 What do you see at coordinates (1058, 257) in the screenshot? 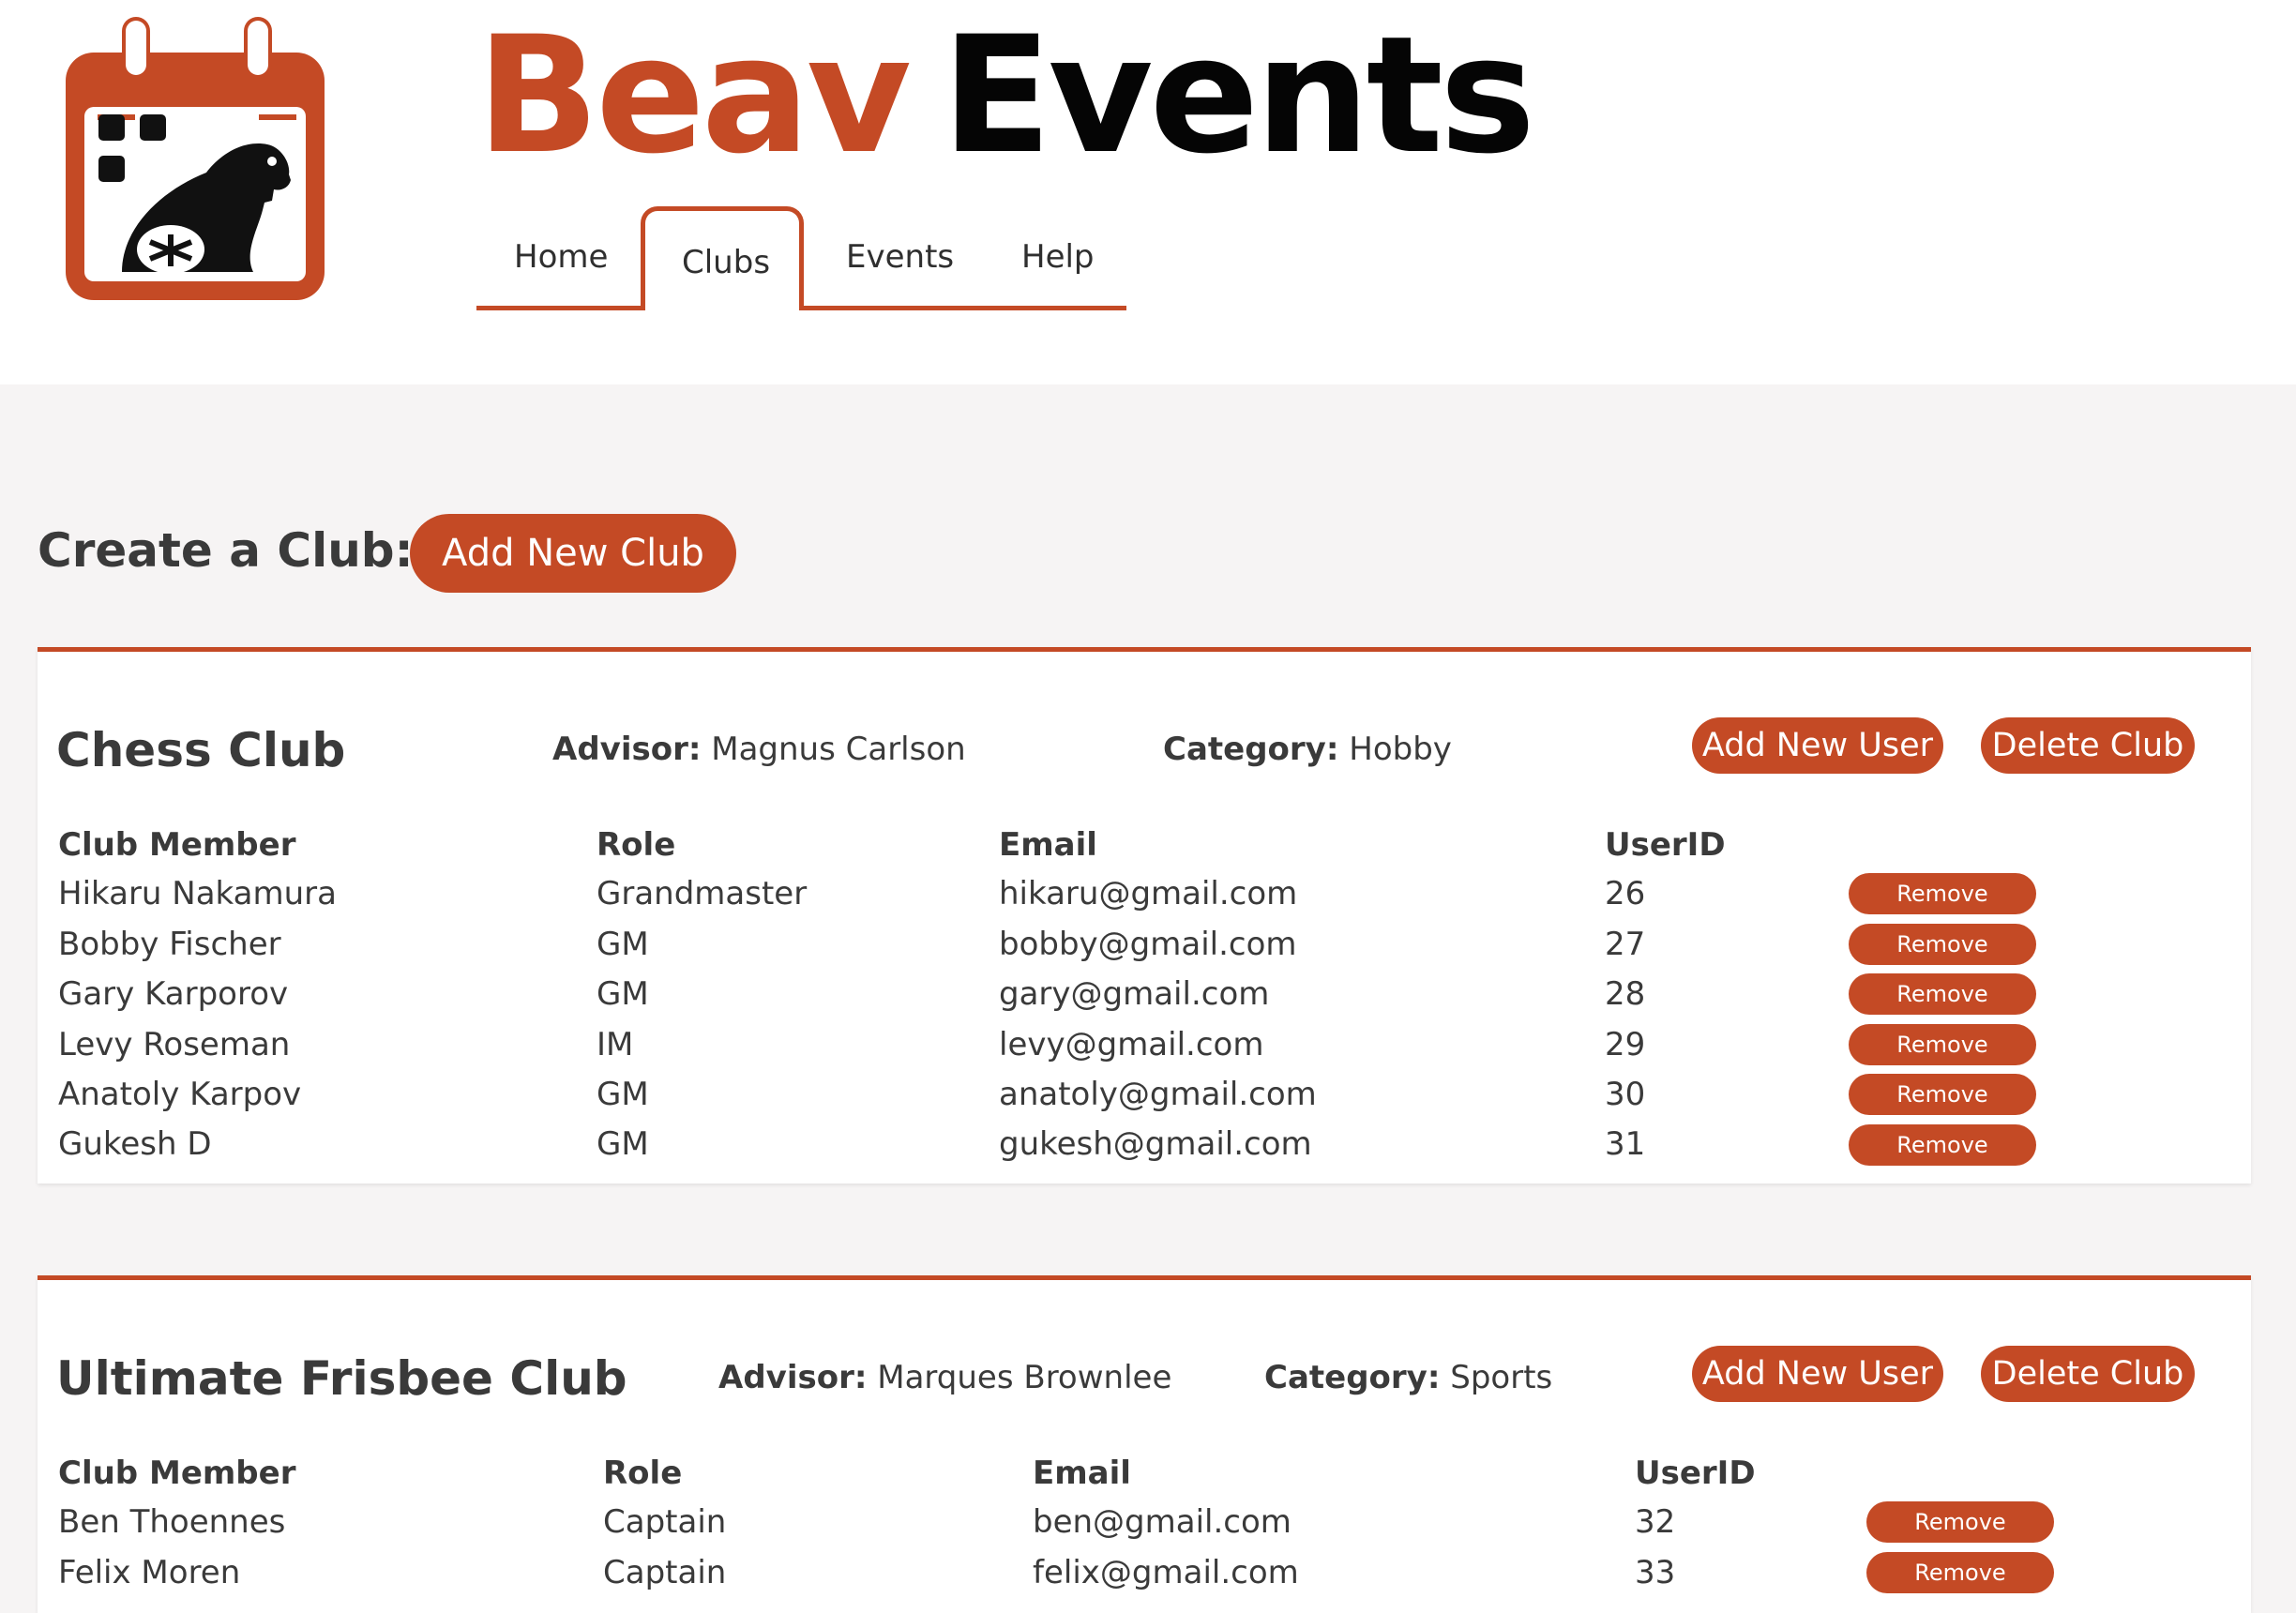
I see `tab-help: Help` at bounding box center [1058, 257].